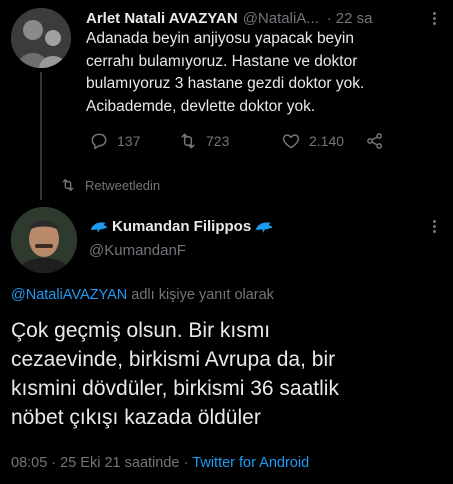  I want to click on retweet-notice: Retweetledin, so click(110, 185).